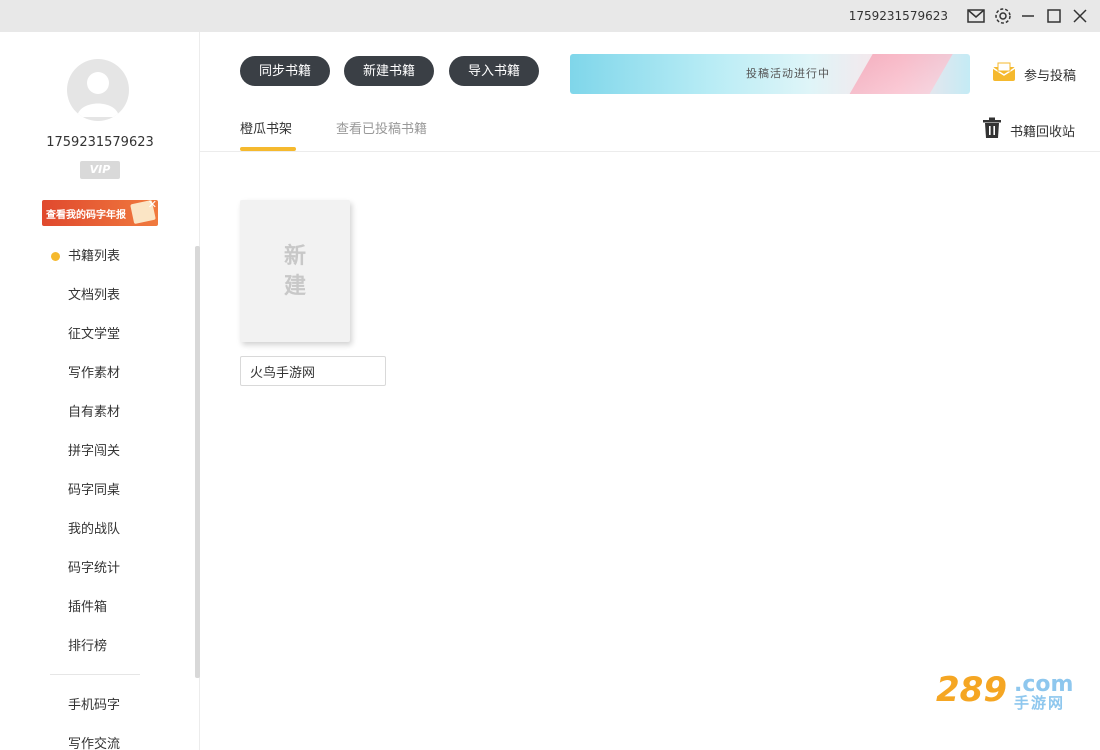 This screenshot has height=750, width=1100. Describe the element at coordinates (900, 74) in the screenshot. I see `ribbon-decoration` at that location.